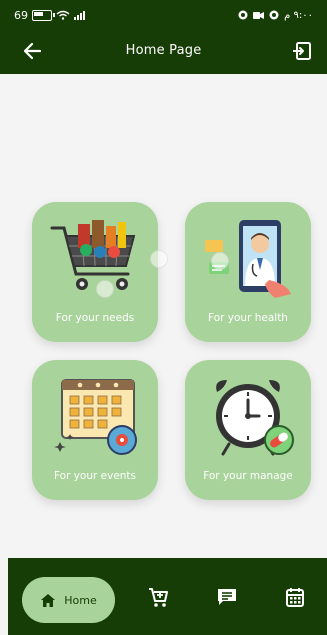 The image size is (327, 635). Describe the element at coordinates (259, 15) in the screenshot. I see `camera-icon` at that location.